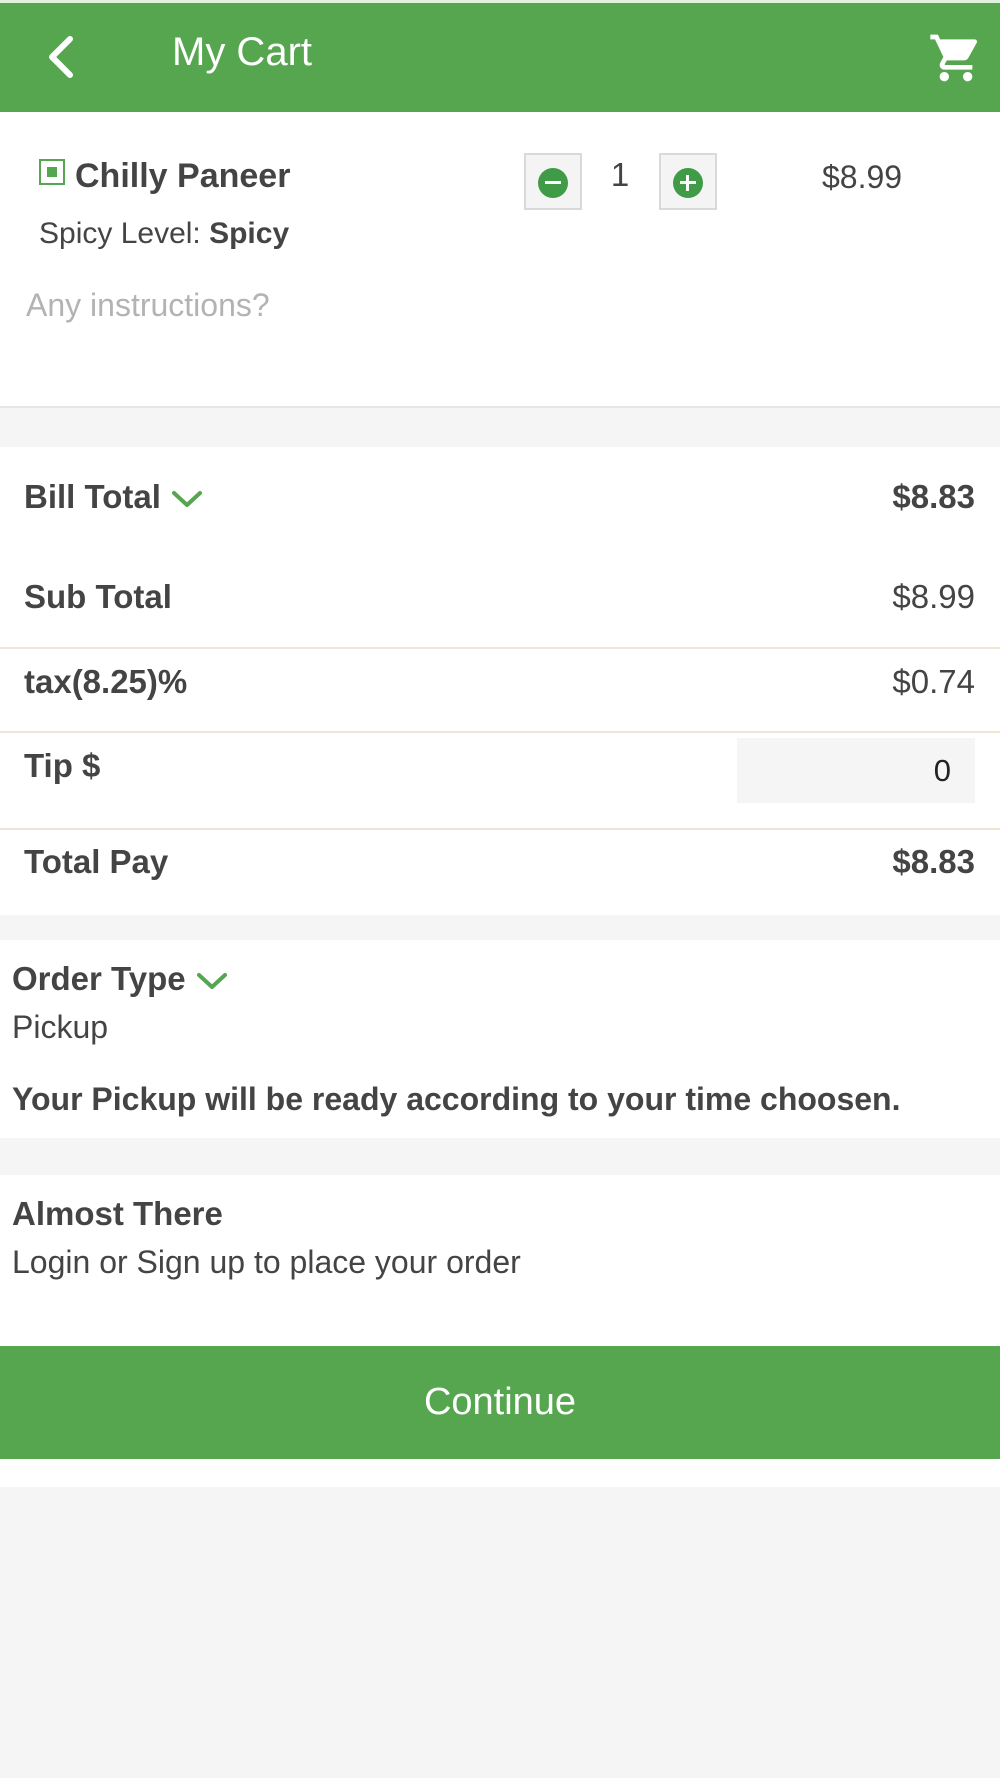 The image size is (1000, 1778). What do you see at coordinates (500, 1402) in the screenshot?
I see `continue-button: Continue` at bounding box center [500, 1402].